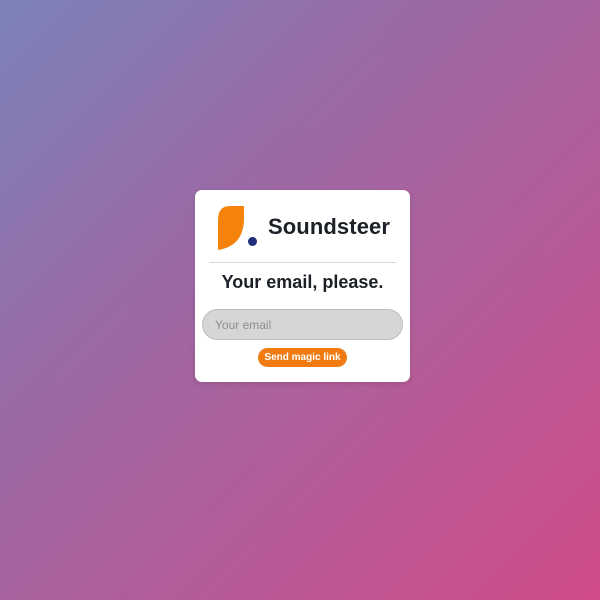 The image size is (600, 600). Describe the element at coordinates (238, 228) in the screenshot. I see `soundsteer-logo-icon` at that location.